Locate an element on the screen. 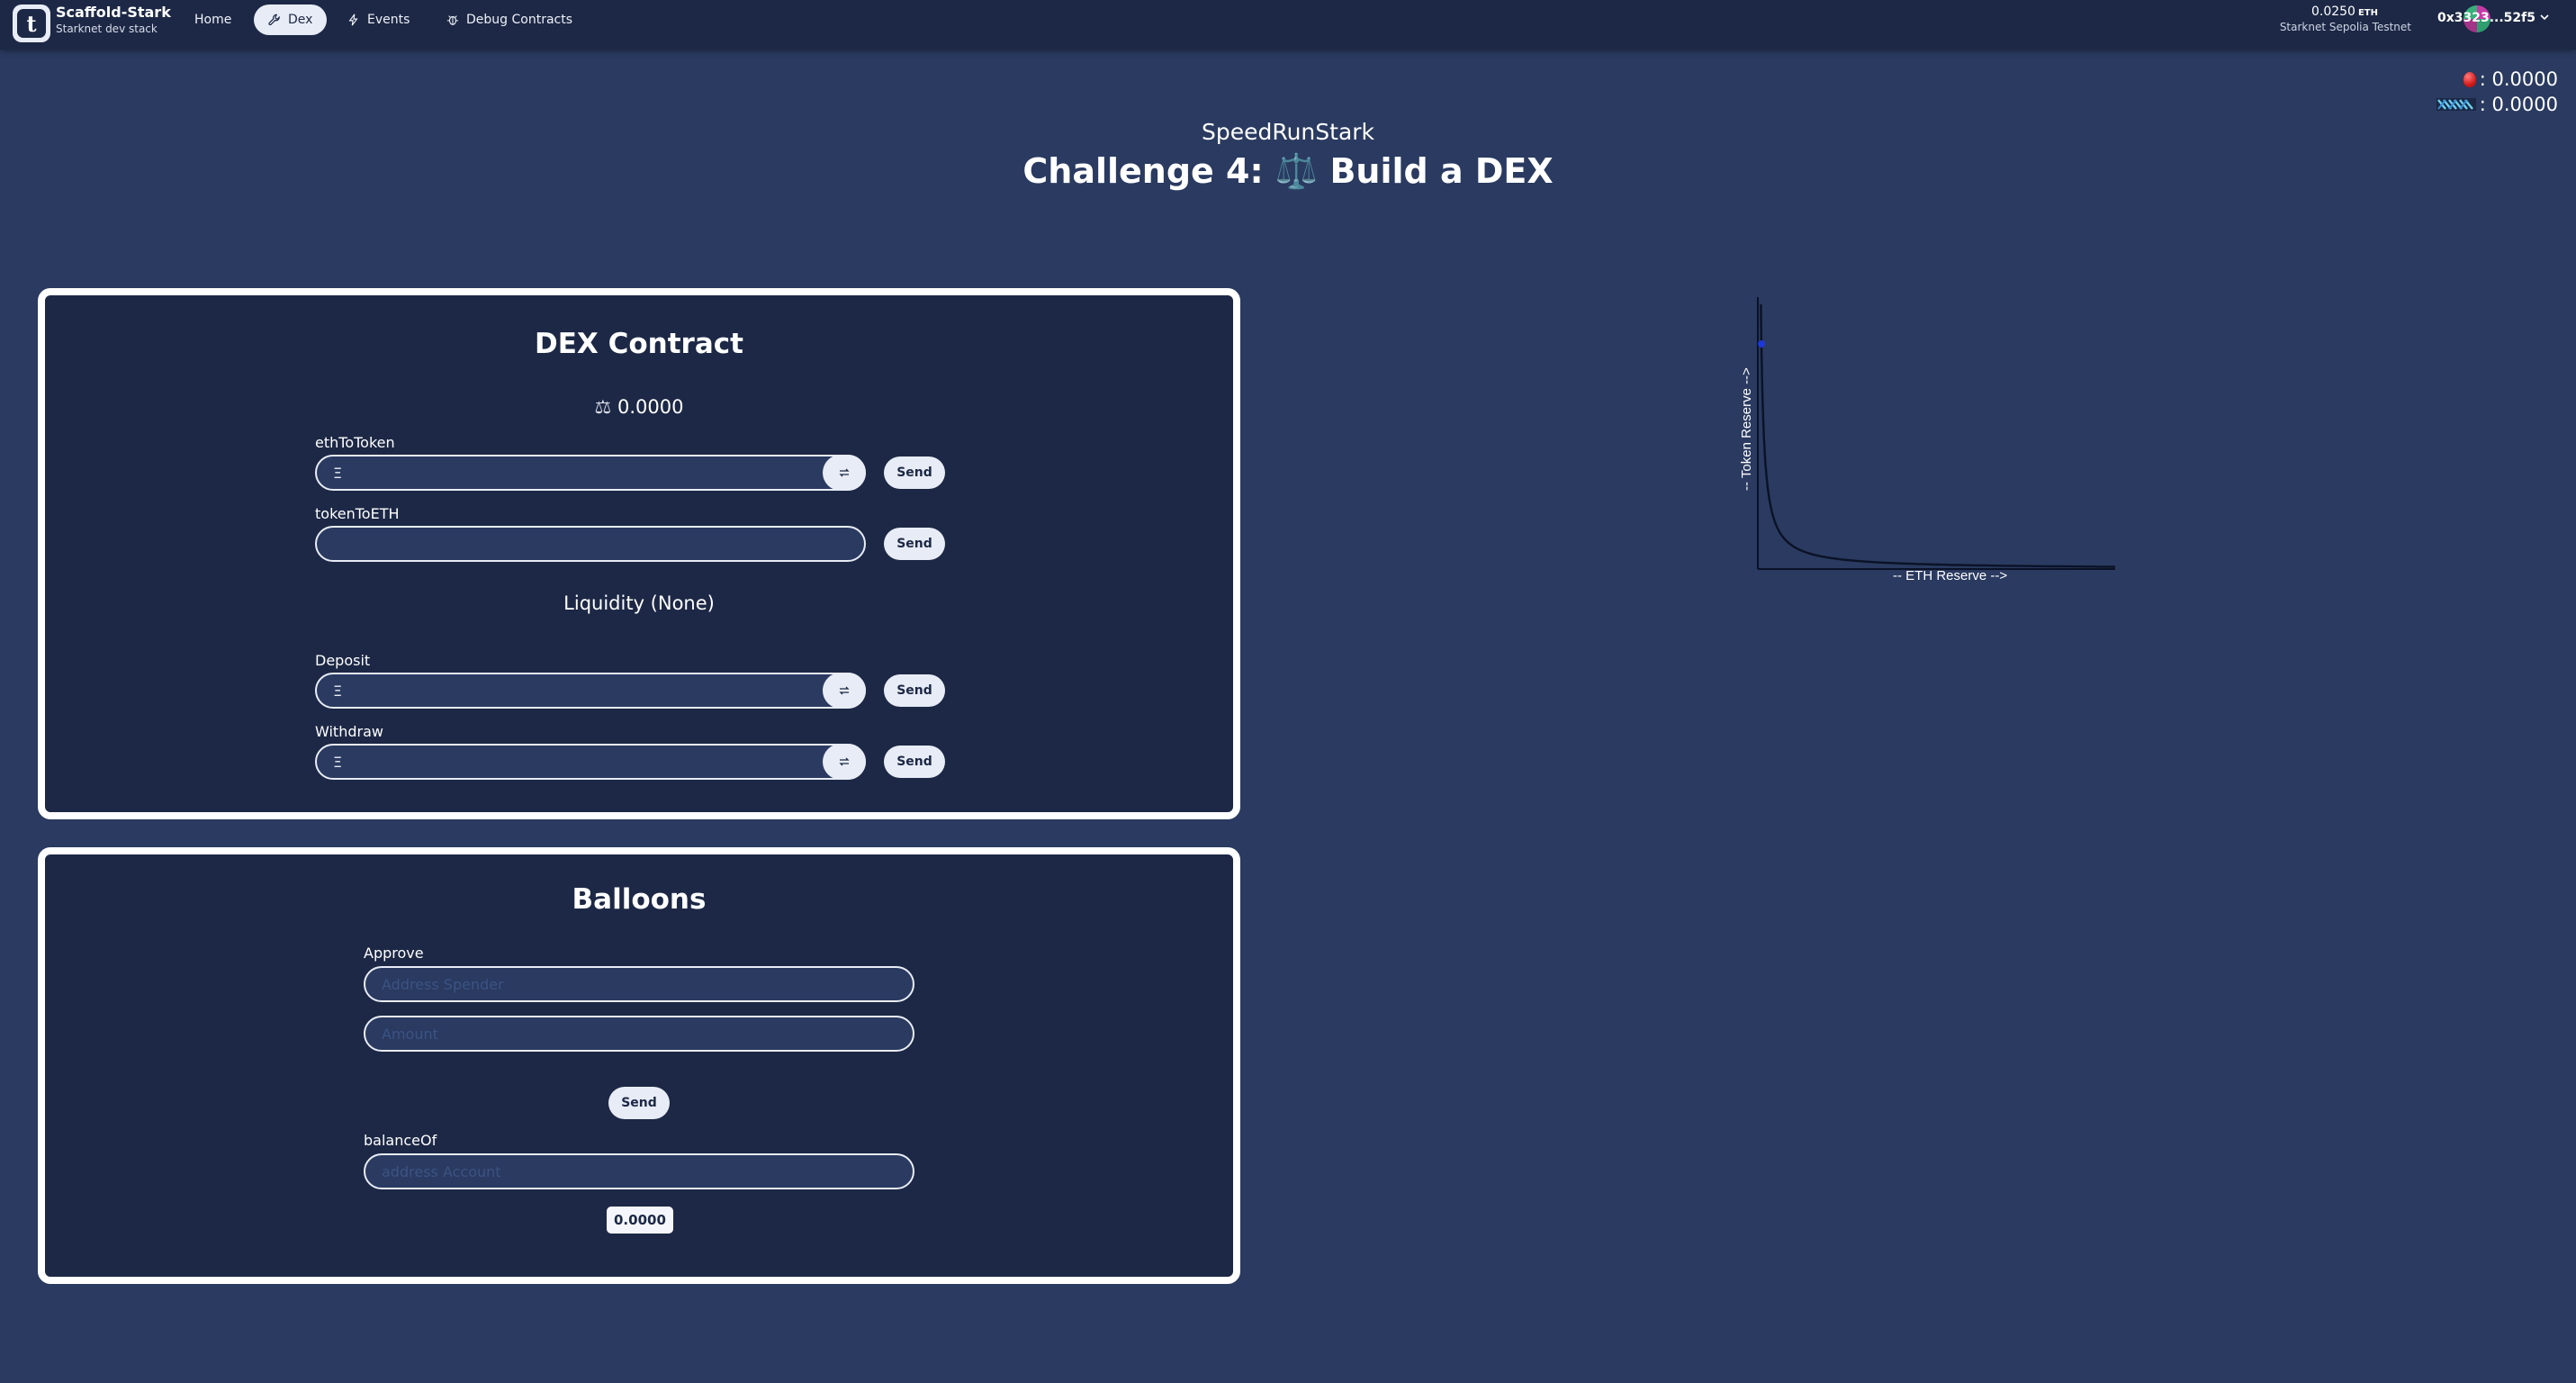 Image resolution: width=2576 pixels, height=1383 pixels. approve-amount-placeholder: Amount is located at coordinates (410, 1034).